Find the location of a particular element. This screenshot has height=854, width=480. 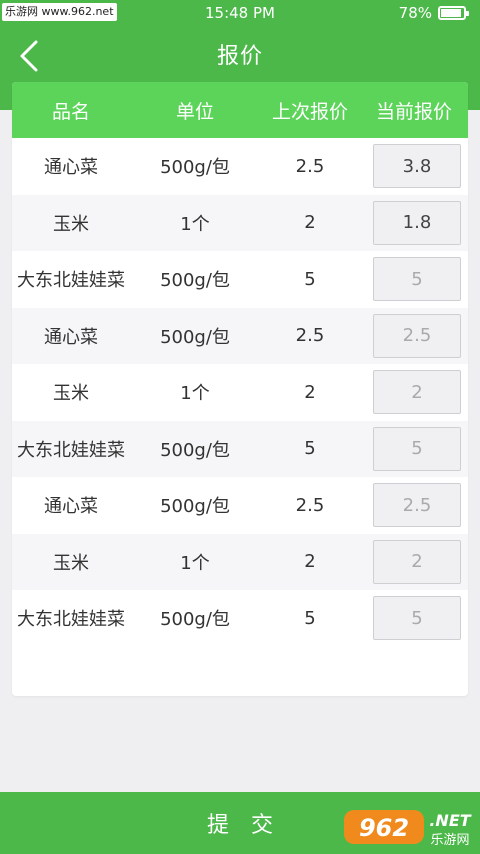

column-header-last-price: 上次报价 is located at coordinates (309, 111).